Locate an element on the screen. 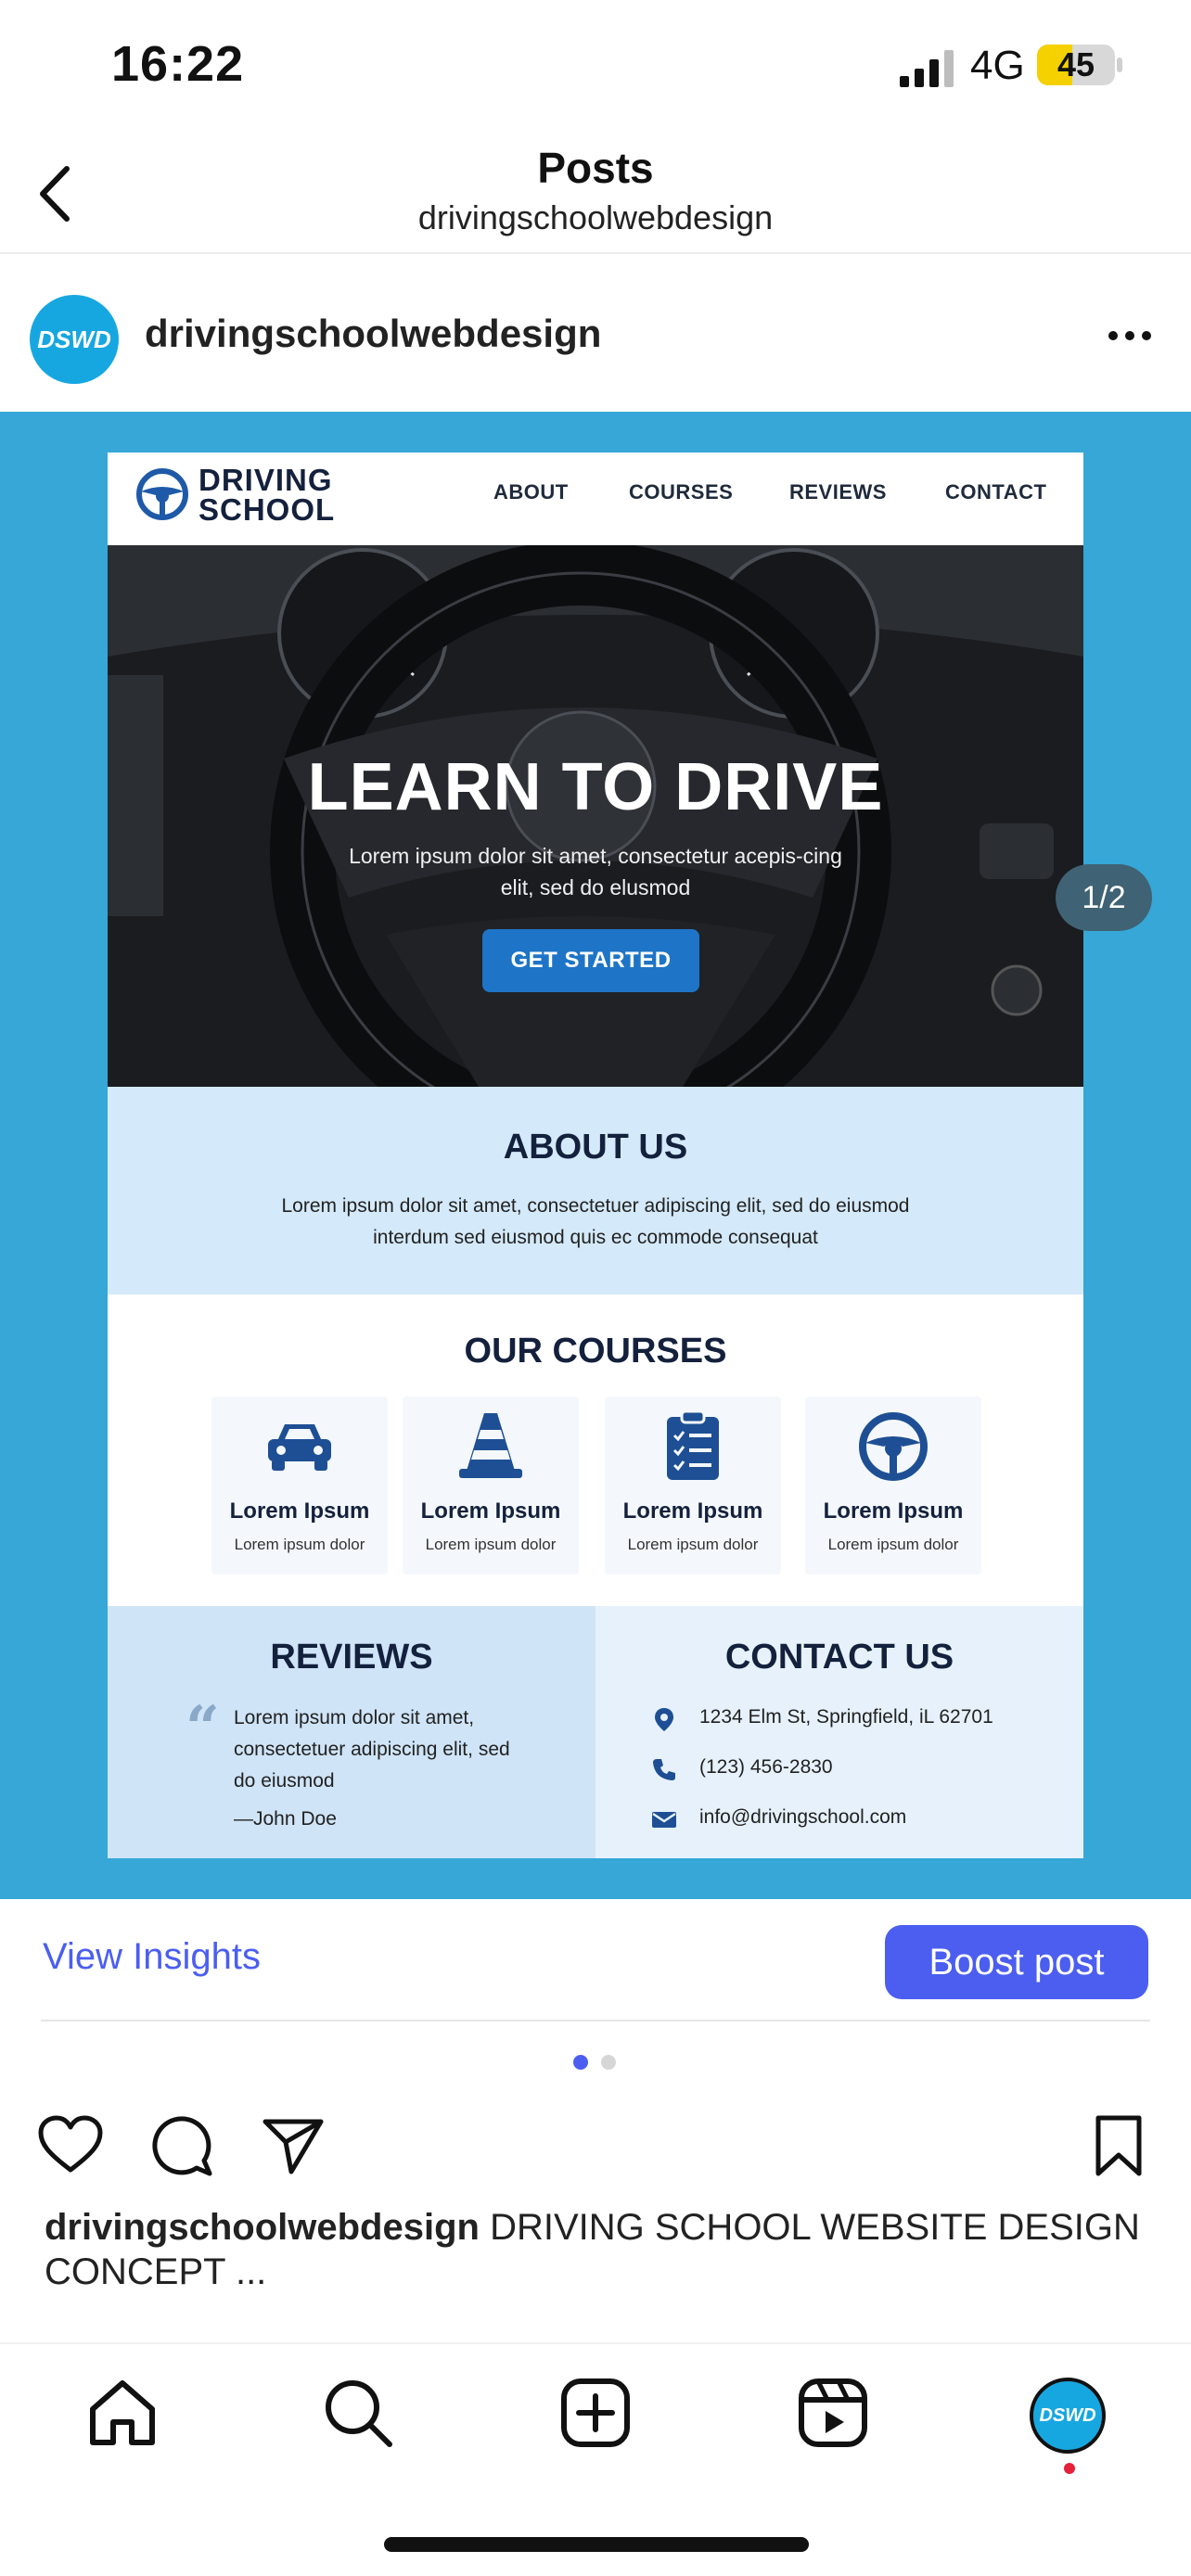  carousel-page-counter: 1/2 is located at coordinates (1104, 897).